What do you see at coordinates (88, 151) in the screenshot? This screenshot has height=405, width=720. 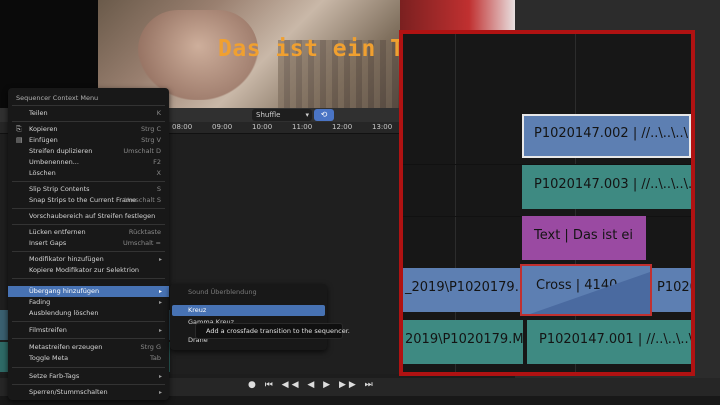 I see `menu-item-duplicate: Streifen duplizieren Umschalt D` at bounding box center [88, 151].